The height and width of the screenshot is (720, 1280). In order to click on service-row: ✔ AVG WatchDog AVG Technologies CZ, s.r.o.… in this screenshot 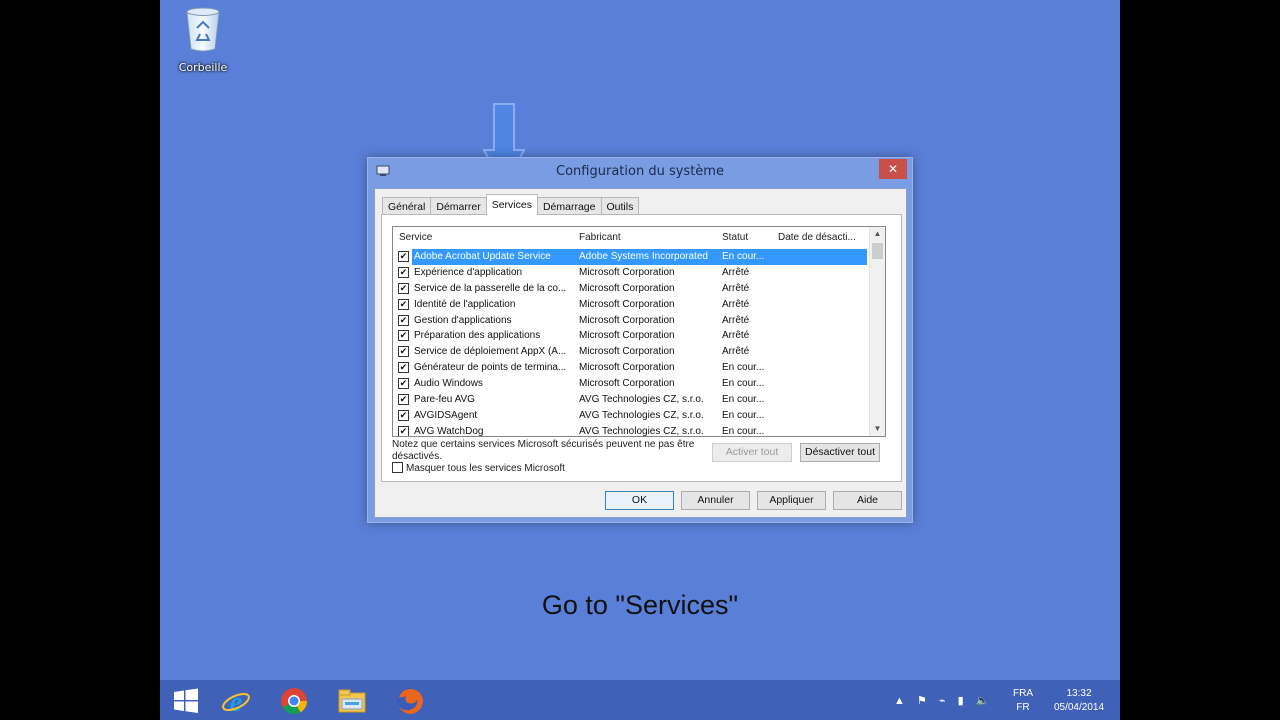, I will do `click(631, 430)`.